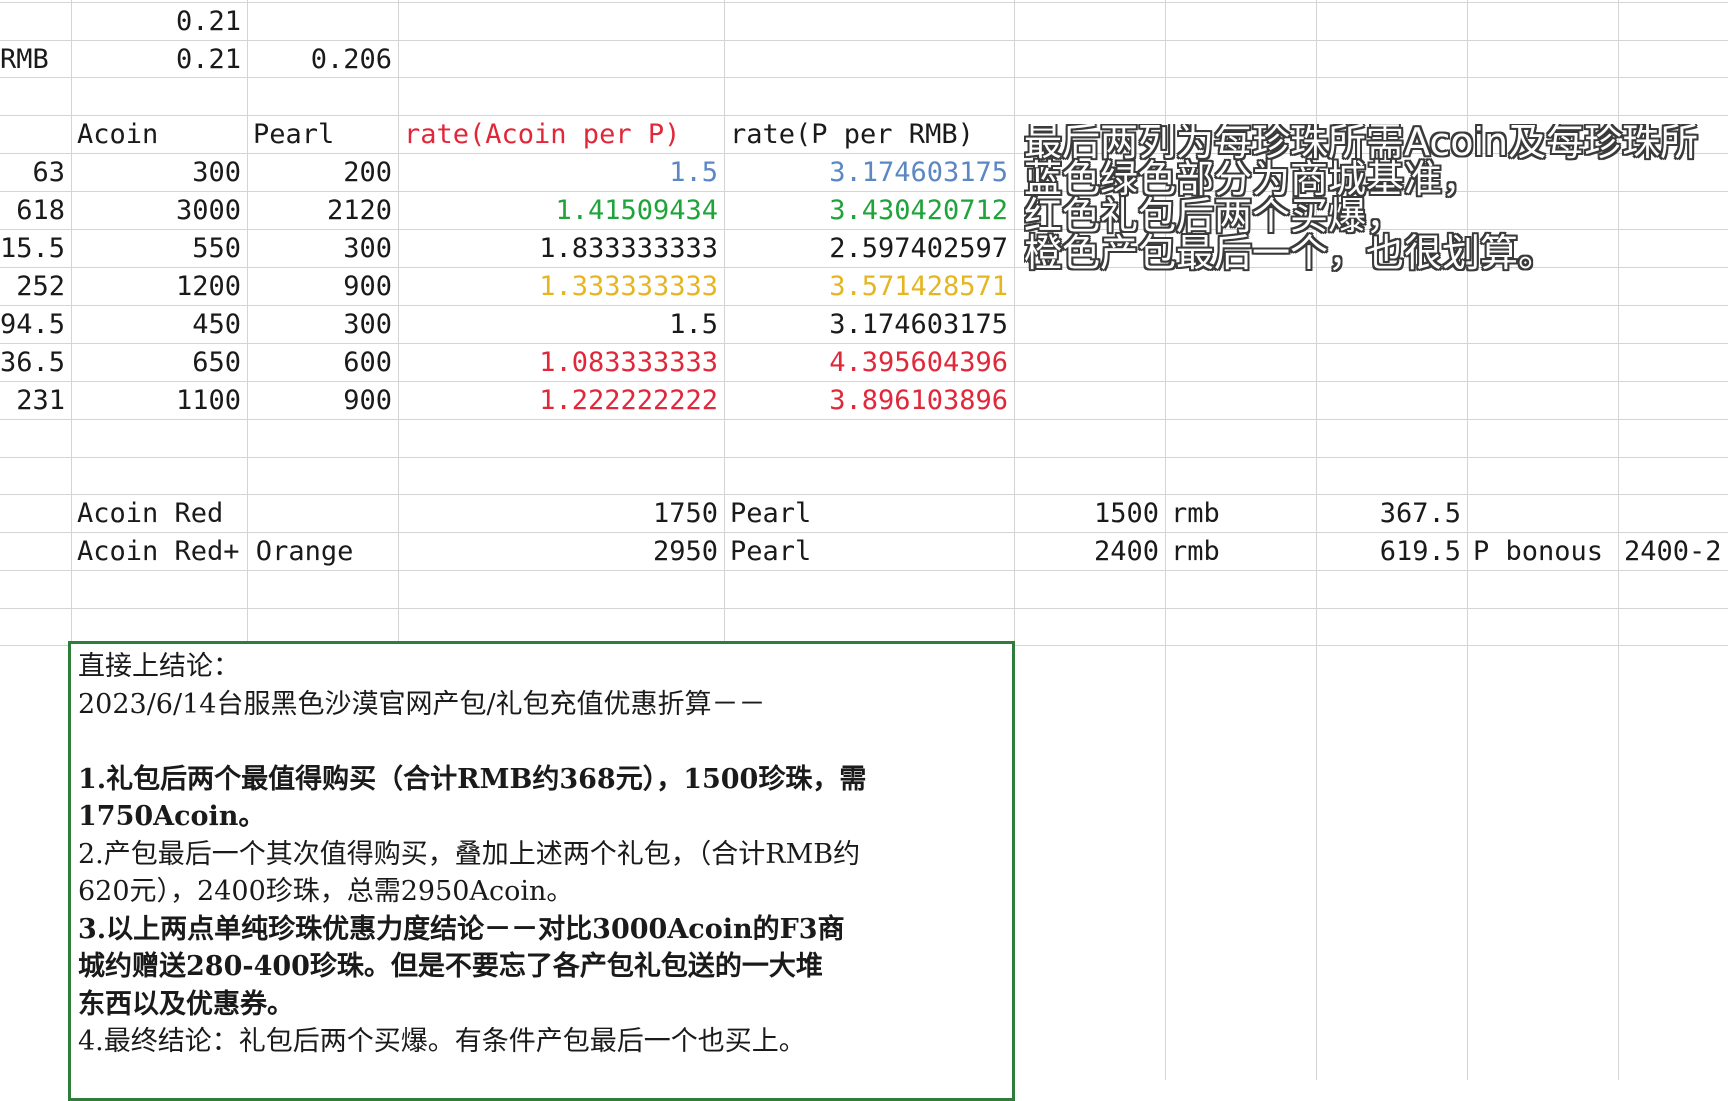 The width and height of the screenshot is (1728, 1101). What do you see at coordinates (869, 400) in the screenshot?
I see `cell-rate-pearl: 3.896103896` at bounding box center [869, 400].